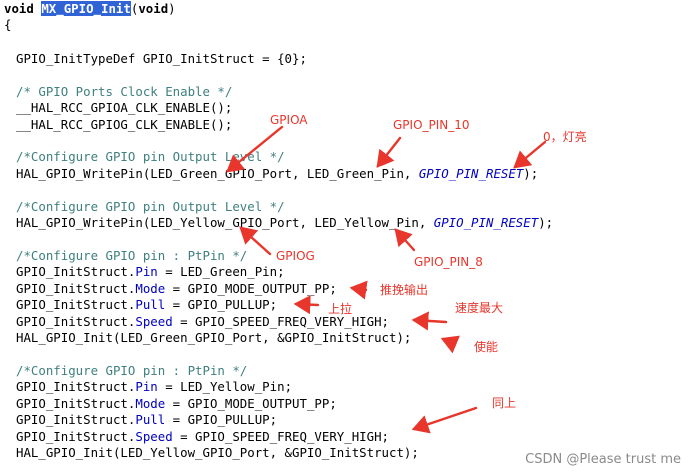 The height and width of the screenshot is (473, 693). Describe the element at coordinates (150, 156) in the screenshot. I see `output-level-comment-1: /*Configure GPIO pin Output Level */` at that location.